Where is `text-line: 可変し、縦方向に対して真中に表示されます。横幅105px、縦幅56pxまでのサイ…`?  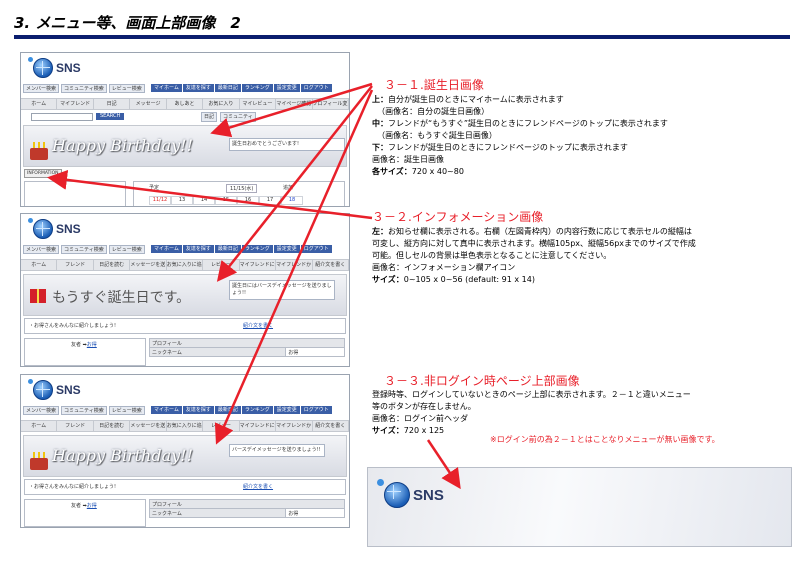
text-line: 可変し、縦方向に対して真中に表示されます。横幅105px、縦幅56pxまでのサイ… is located at coordinates (534, 243).